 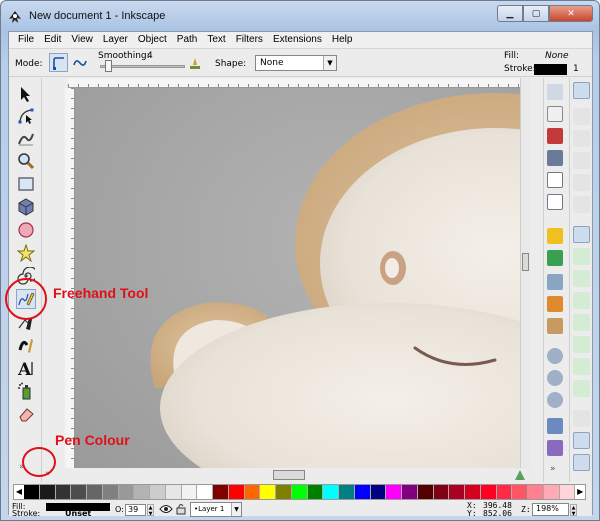 I want to click on snap-cusp-nodes-icon, so click(x=581, y=300).